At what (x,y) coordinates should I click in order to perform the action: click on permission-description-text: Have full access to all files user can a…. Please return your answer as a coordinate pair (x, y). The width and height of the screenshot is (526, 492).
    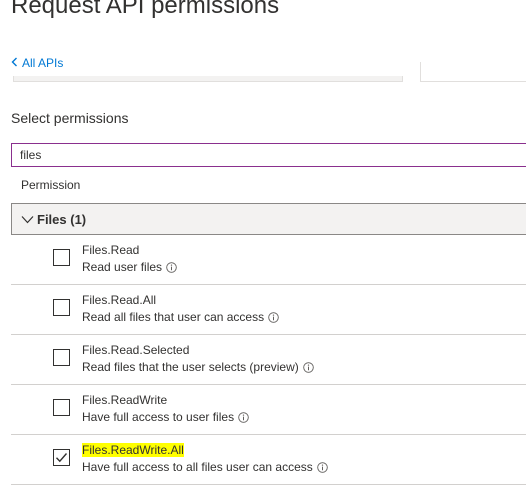
    Looking at the image, I should click on (197, 467).